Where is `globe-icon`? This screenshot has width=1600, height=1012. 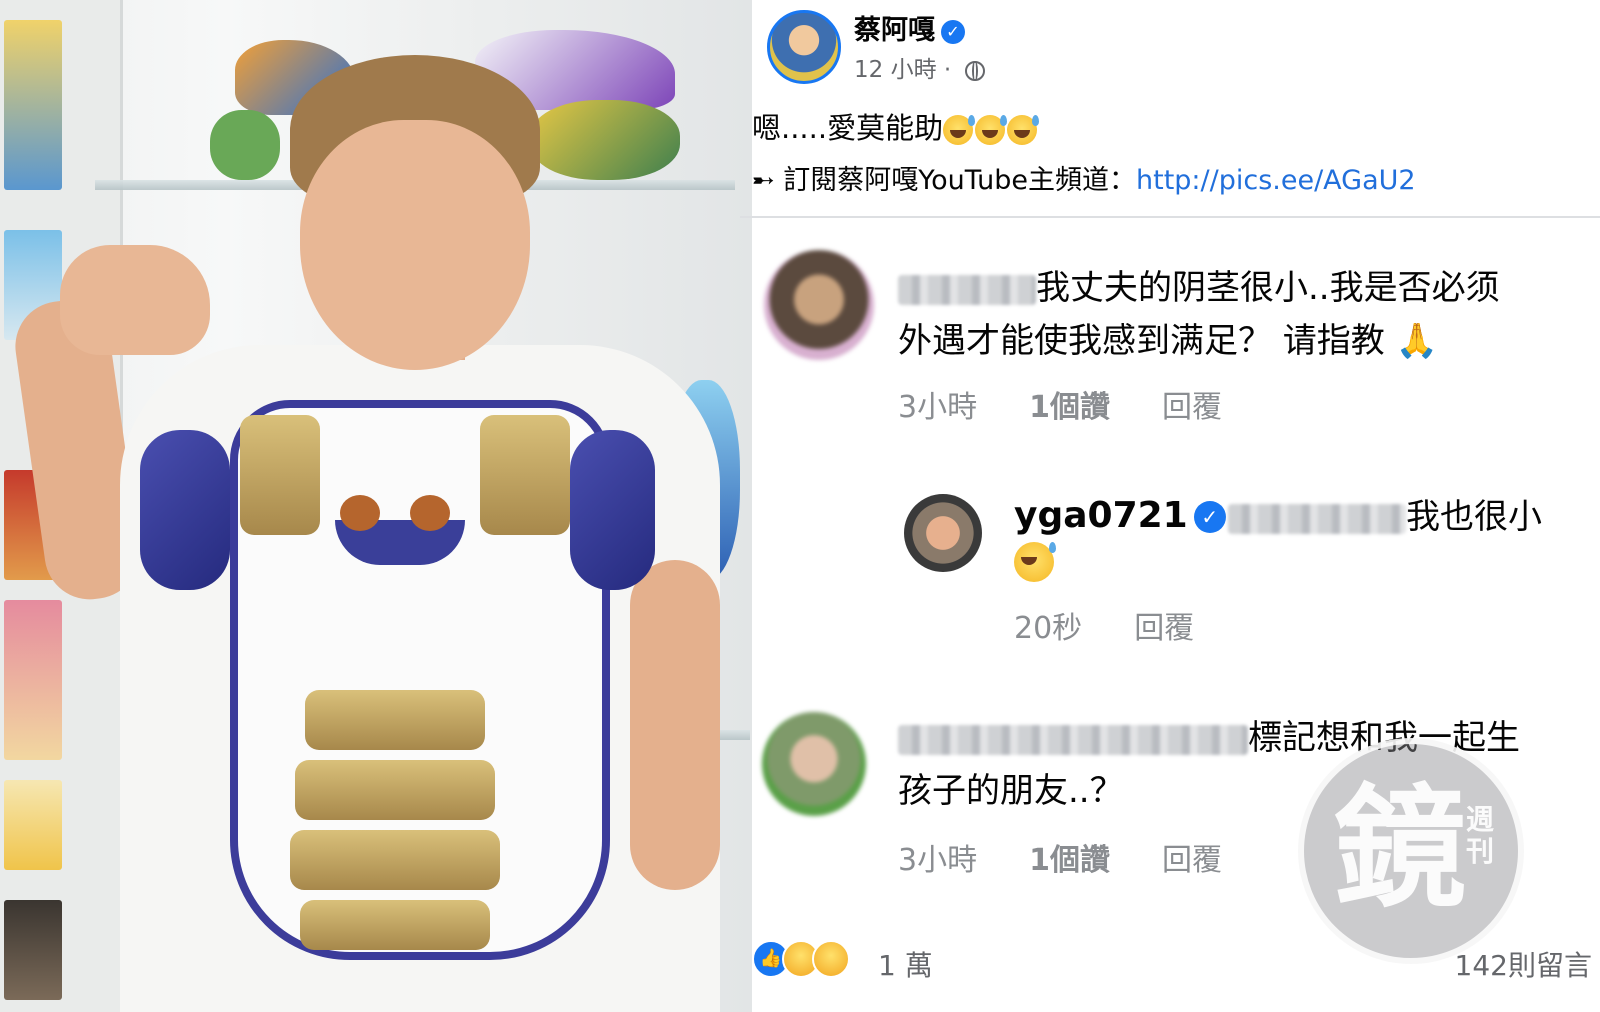 globe-icon is located at coordinates (974, 70).